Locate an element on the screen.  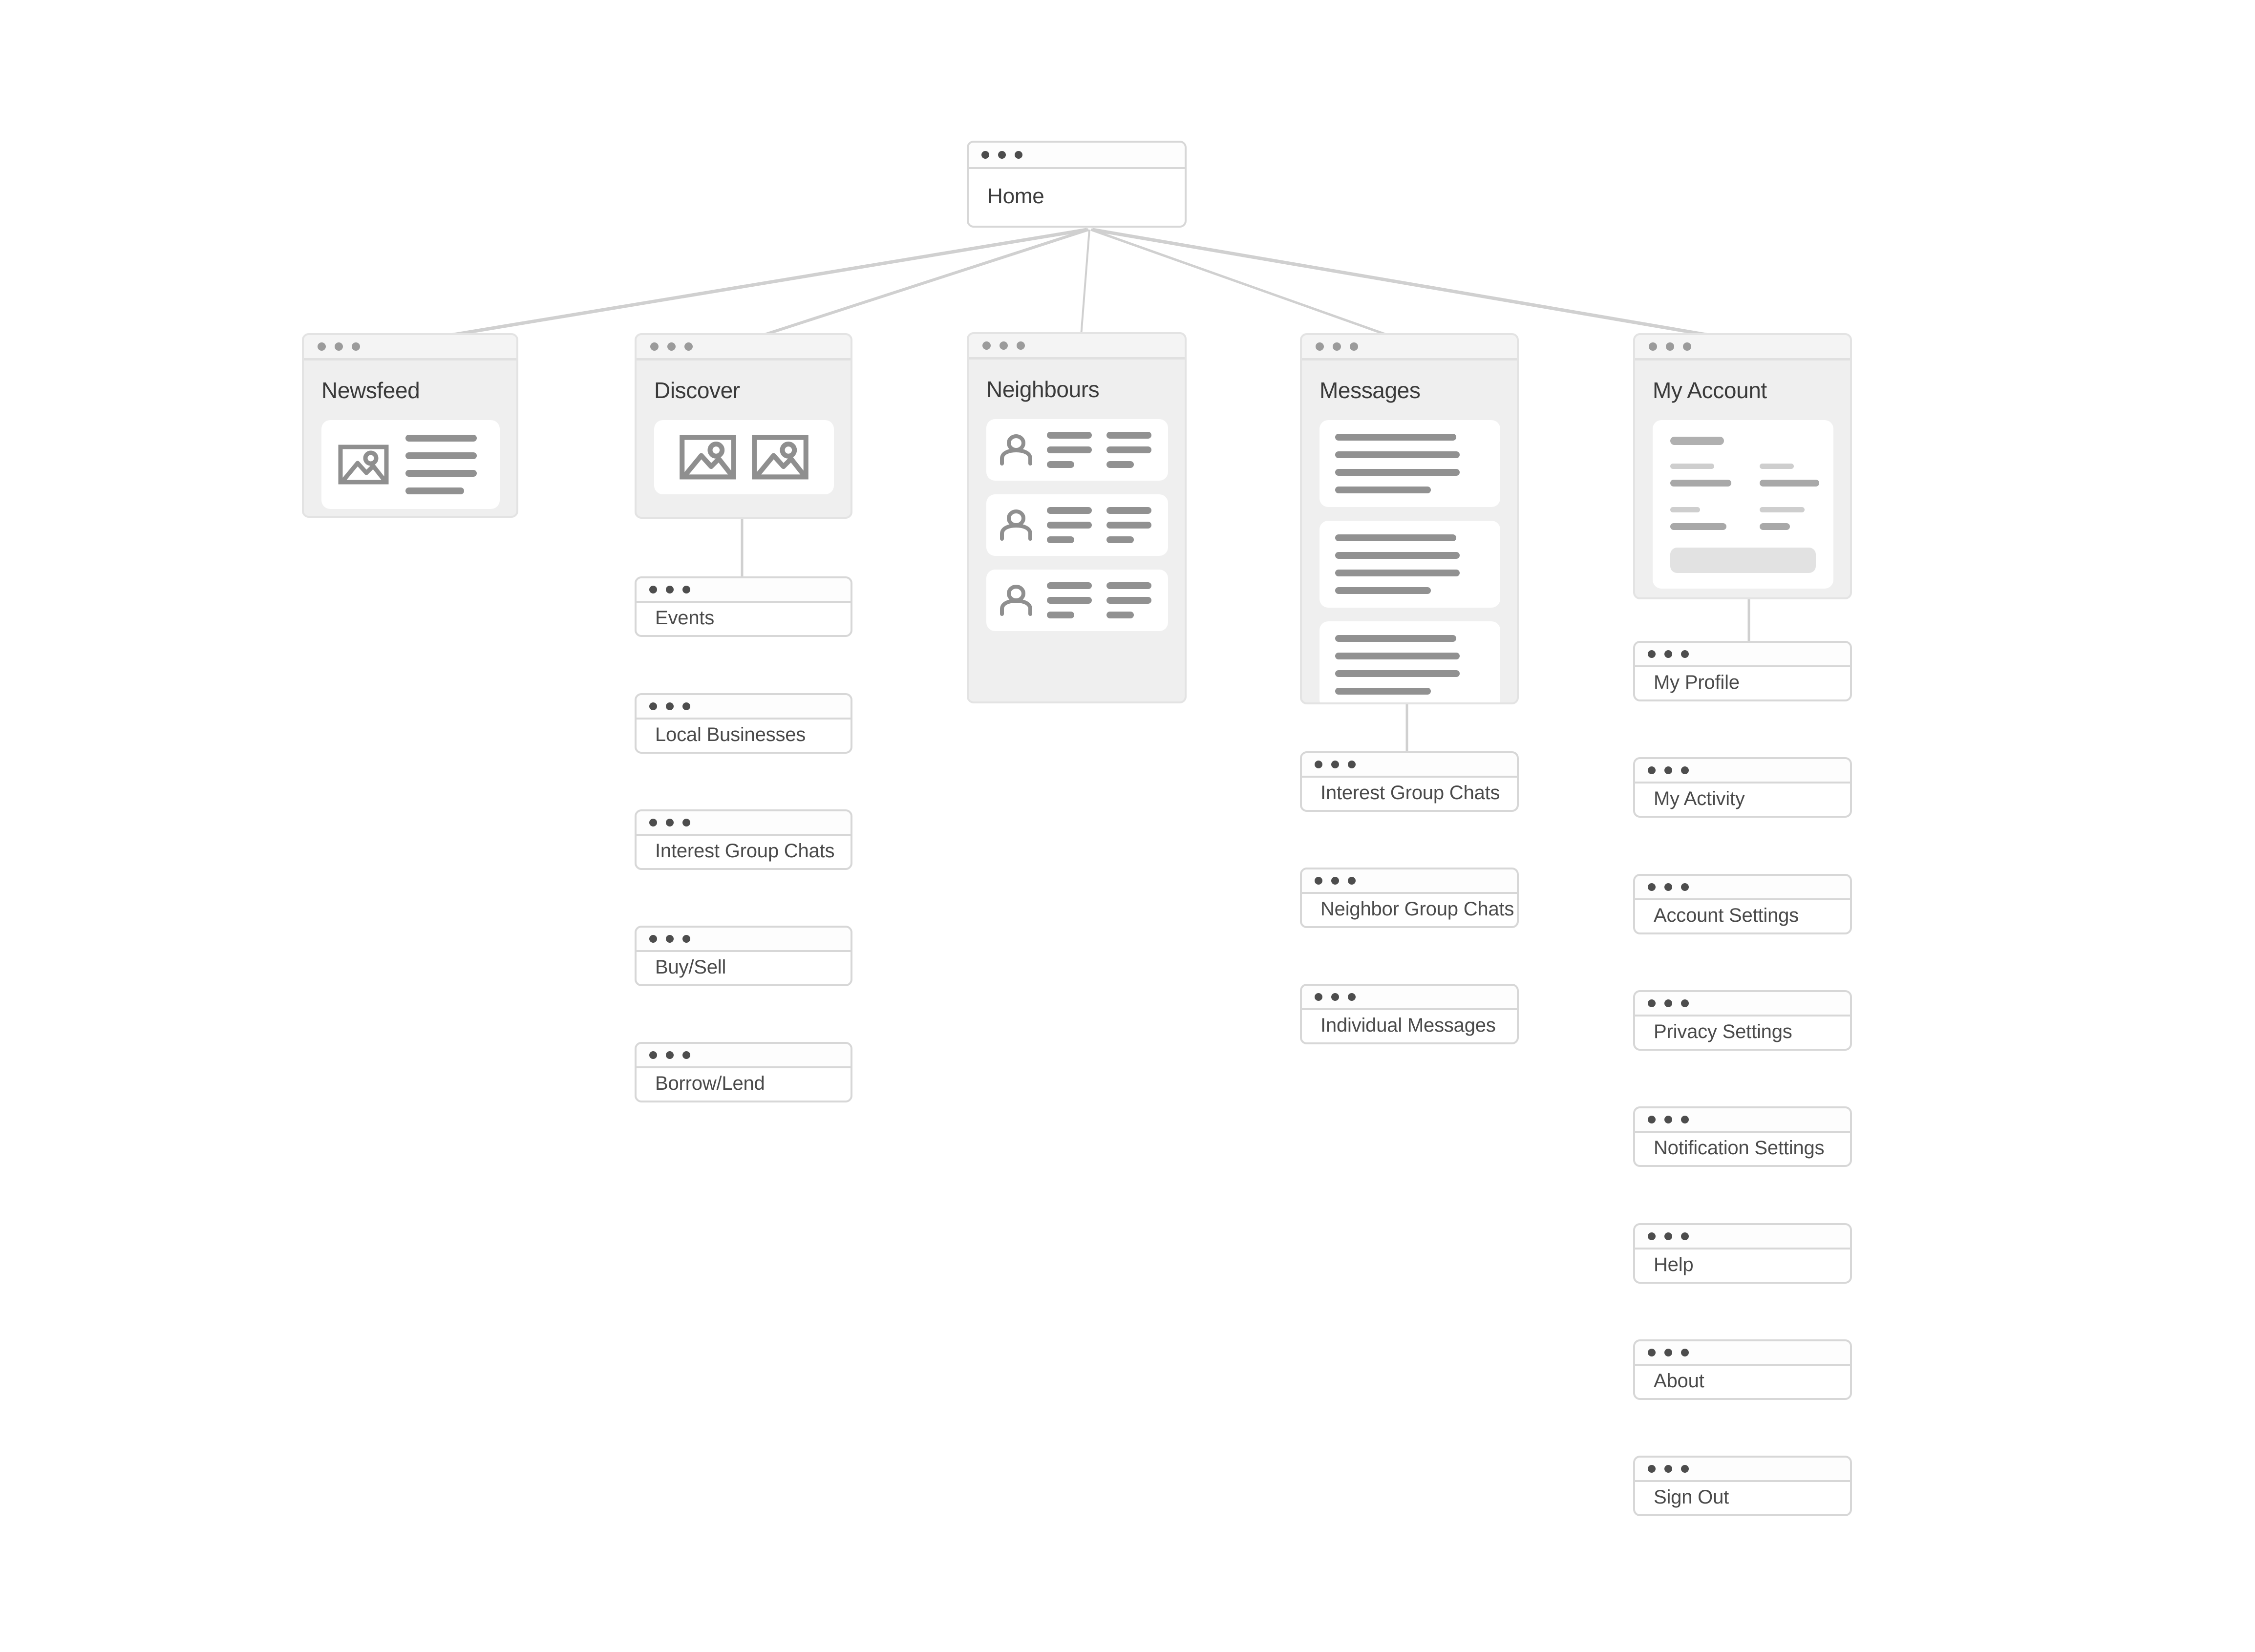
node-neighbours: Neighbours is located at coordinates (1077, 517).